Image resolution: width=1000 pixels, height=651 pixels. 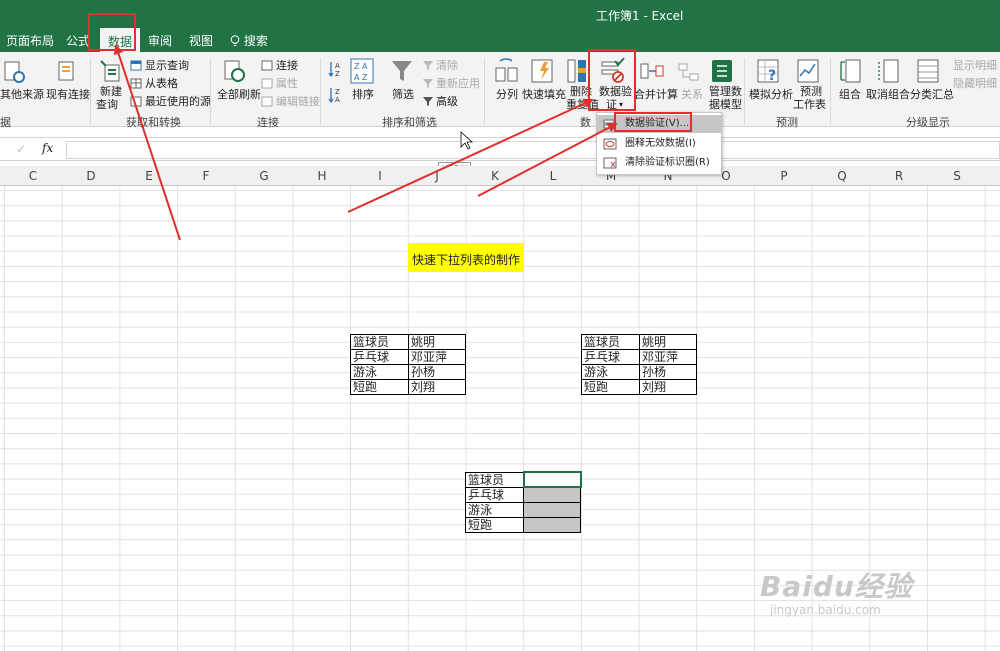 I want to click on arrow-to-validation-item, so click(x=547, y=160).